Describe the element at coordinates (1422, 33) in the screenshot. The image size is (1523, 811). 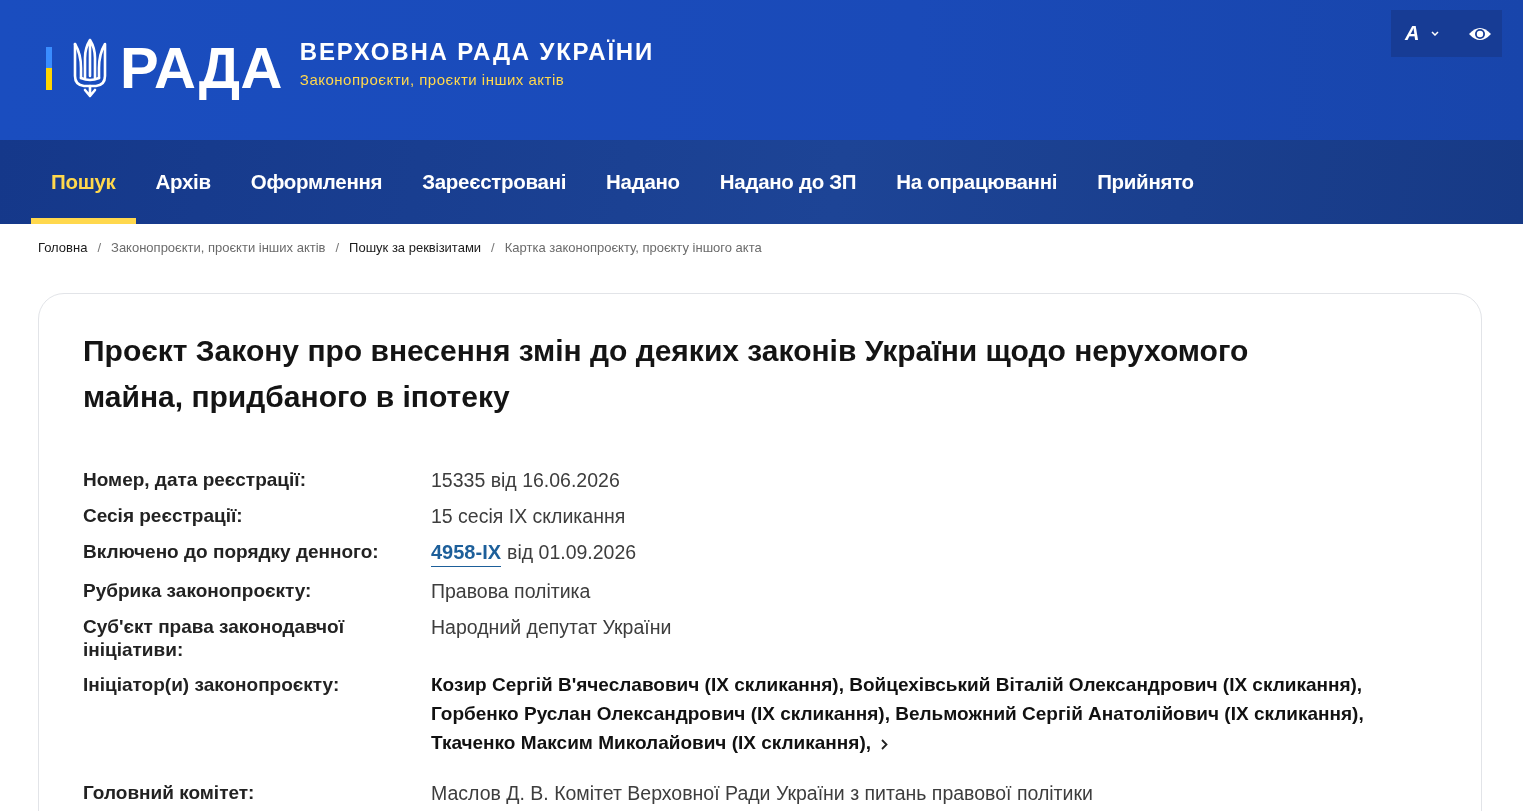
I see `font-size-button: A` at that location.